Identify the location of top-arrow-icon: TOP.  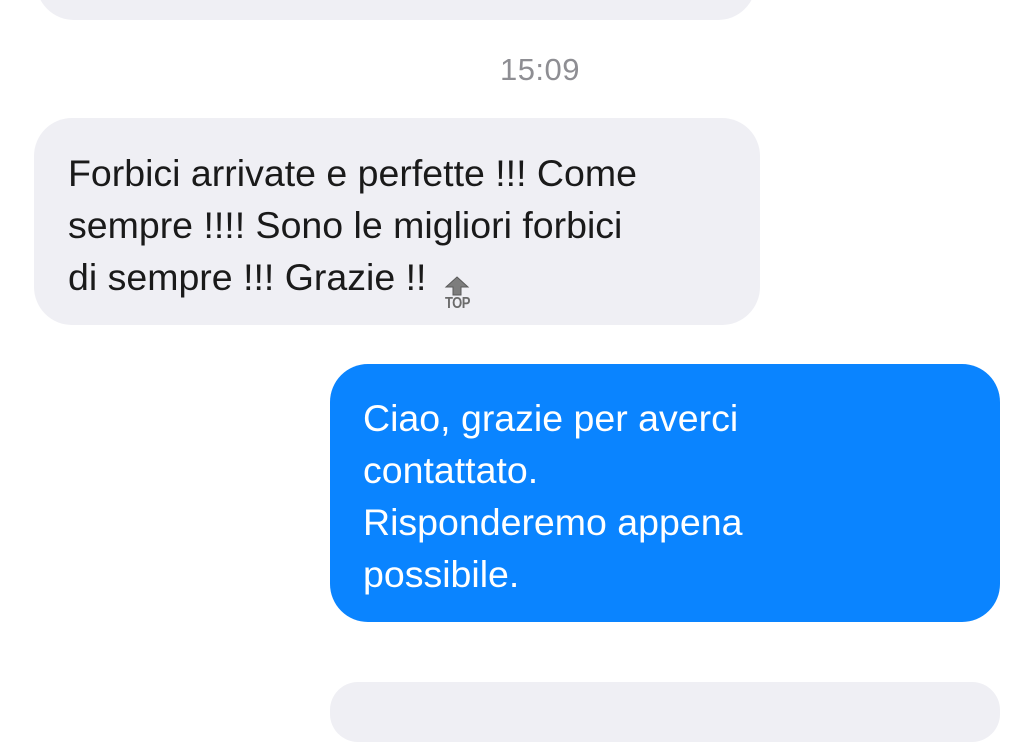
(457, 294).